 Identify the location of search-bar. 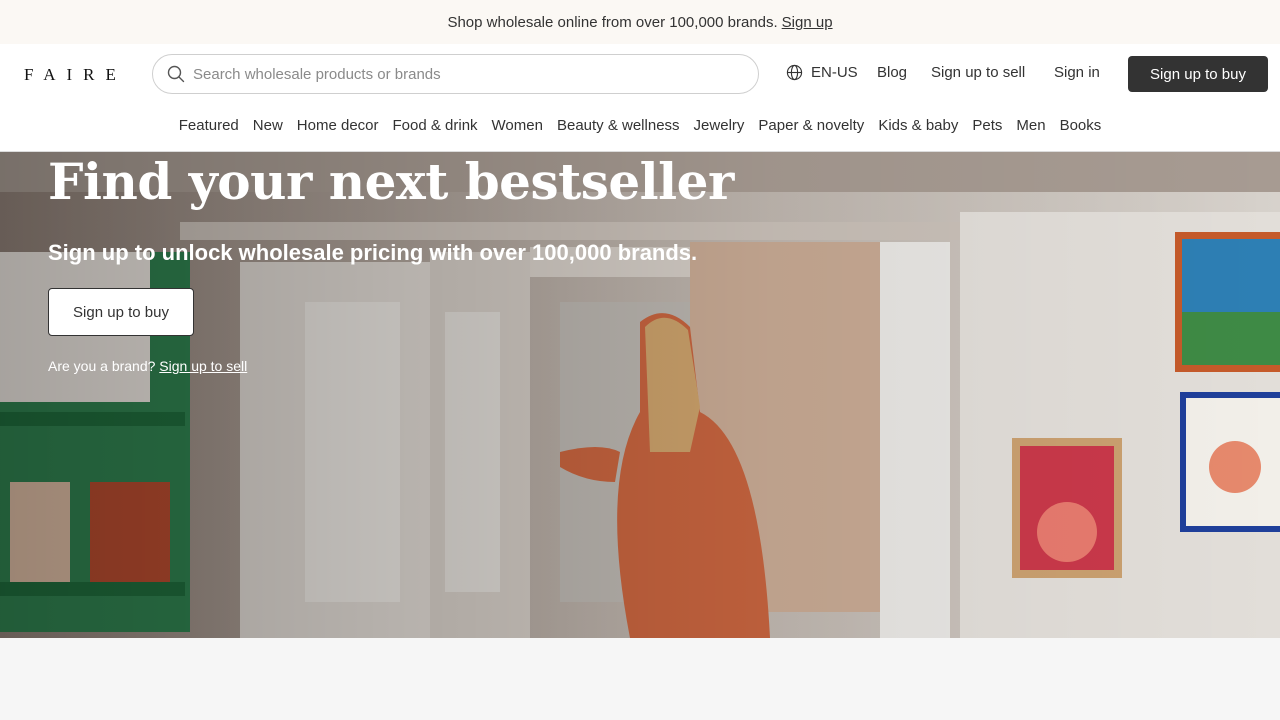
(455, 74).